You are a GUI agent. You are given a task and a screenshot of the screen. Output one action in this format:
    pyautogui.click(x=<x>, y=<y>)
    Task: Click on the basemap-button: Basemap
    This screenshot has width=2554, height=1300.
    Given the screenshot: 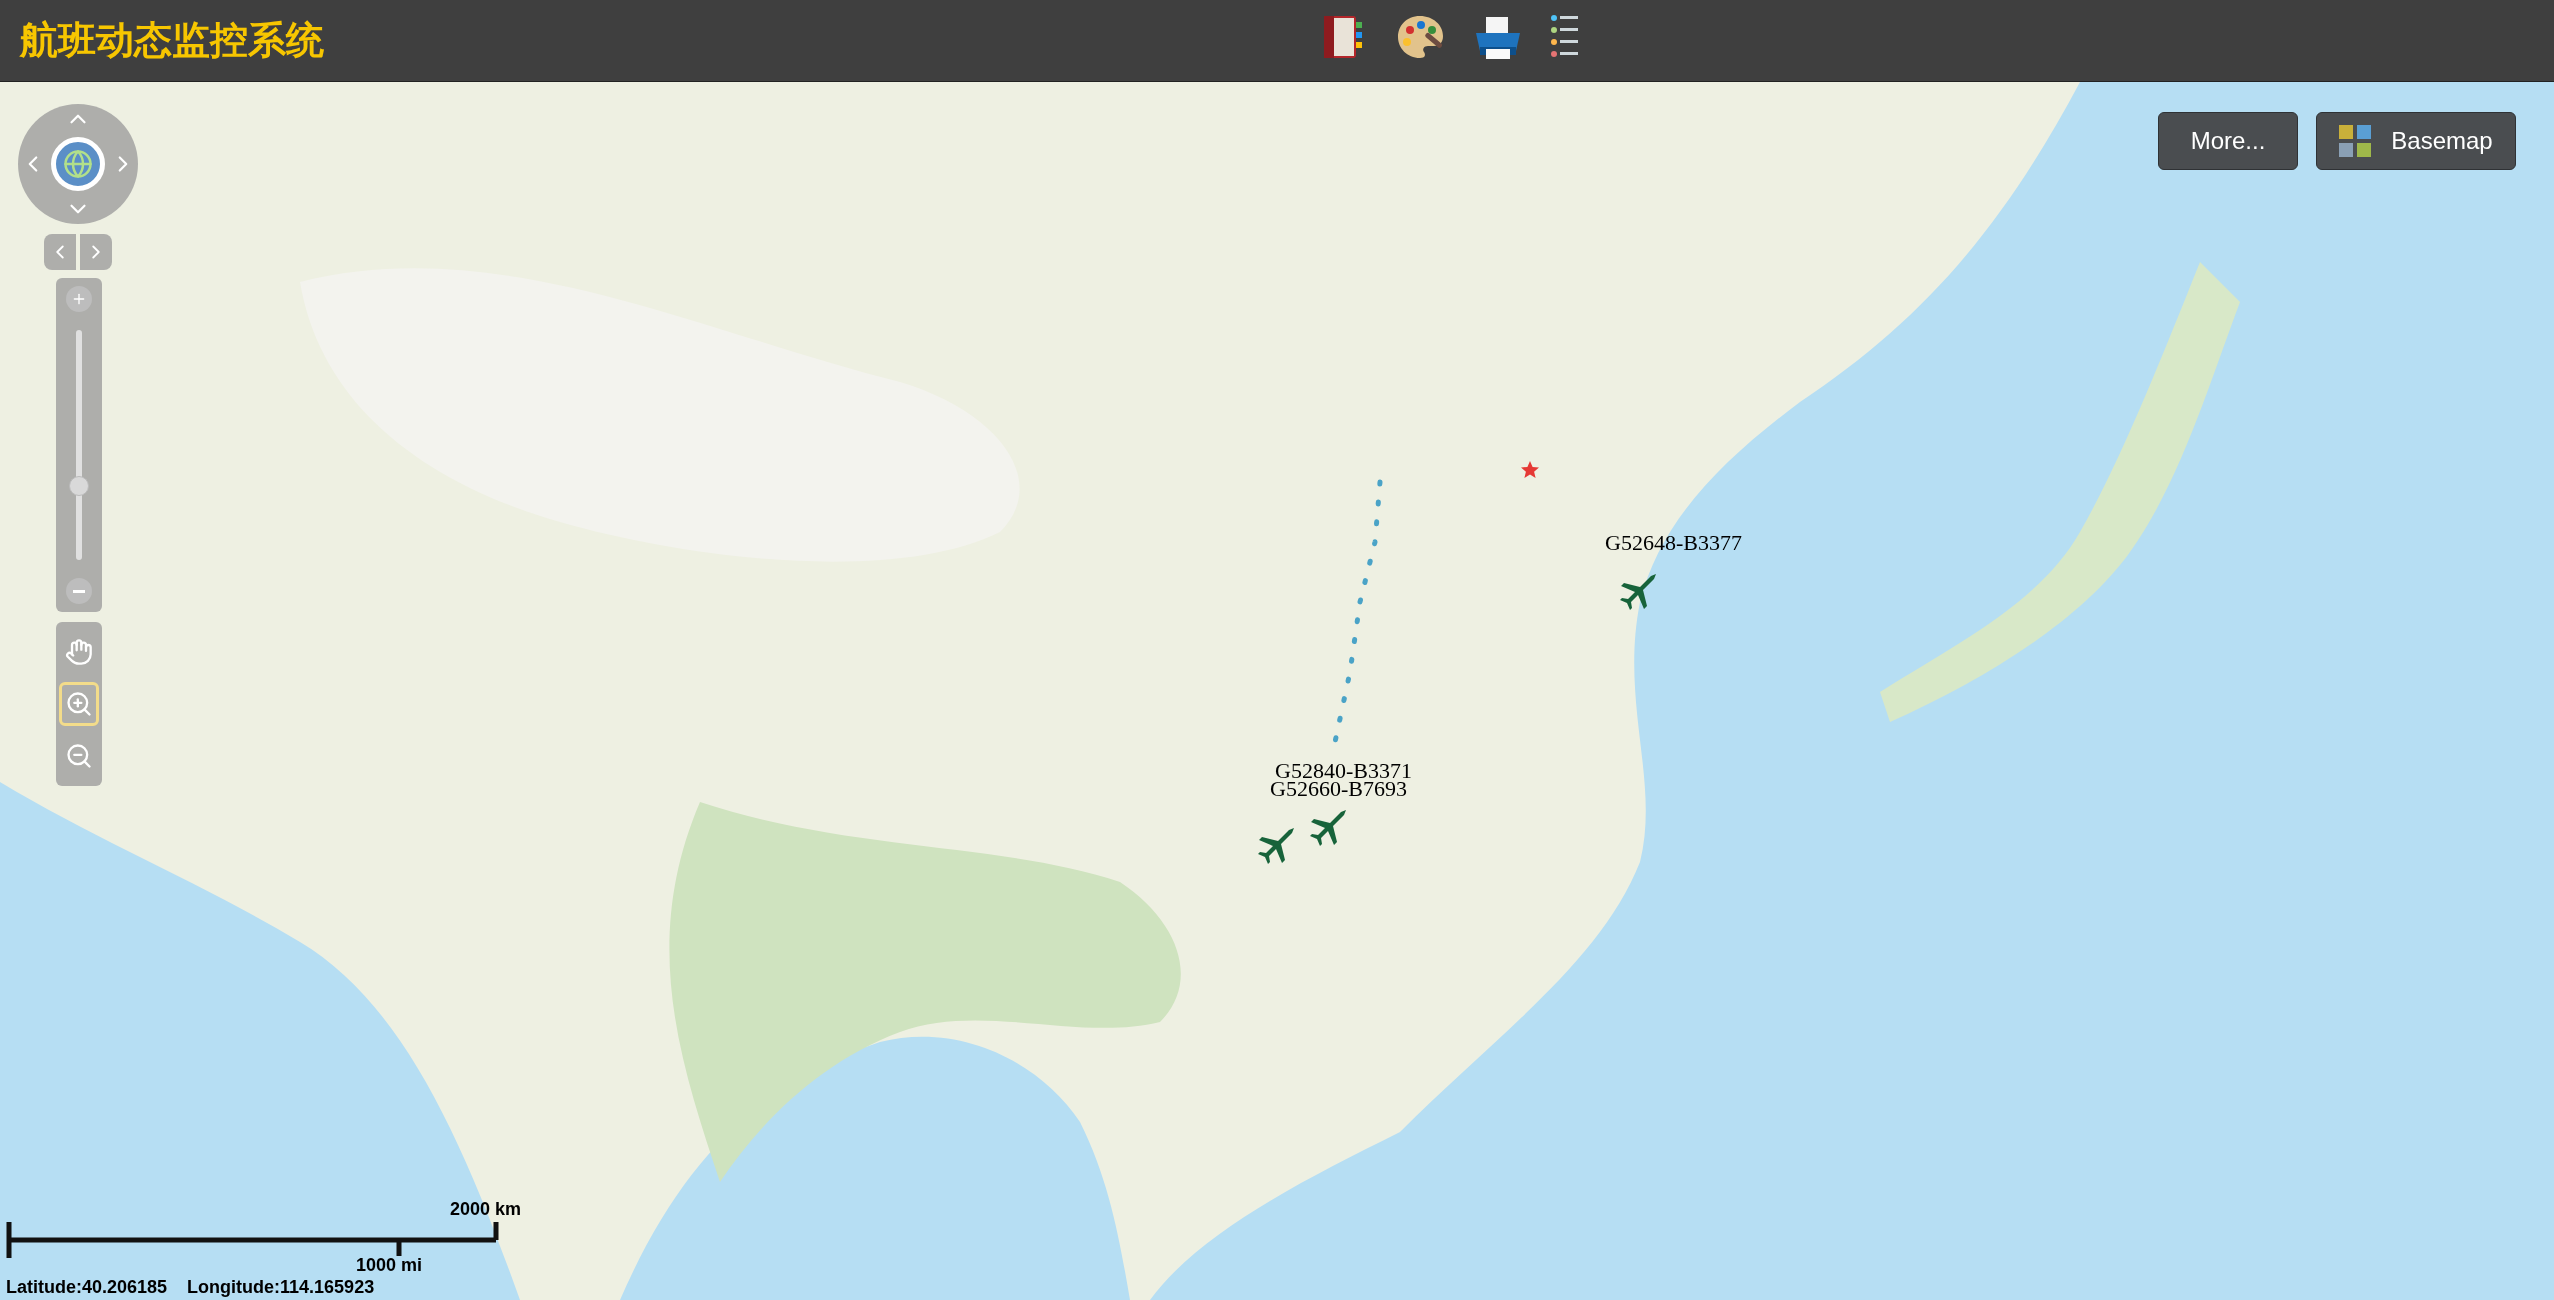 What is the action you would take?
    pyautogui.click(x=2416, y=141)
    